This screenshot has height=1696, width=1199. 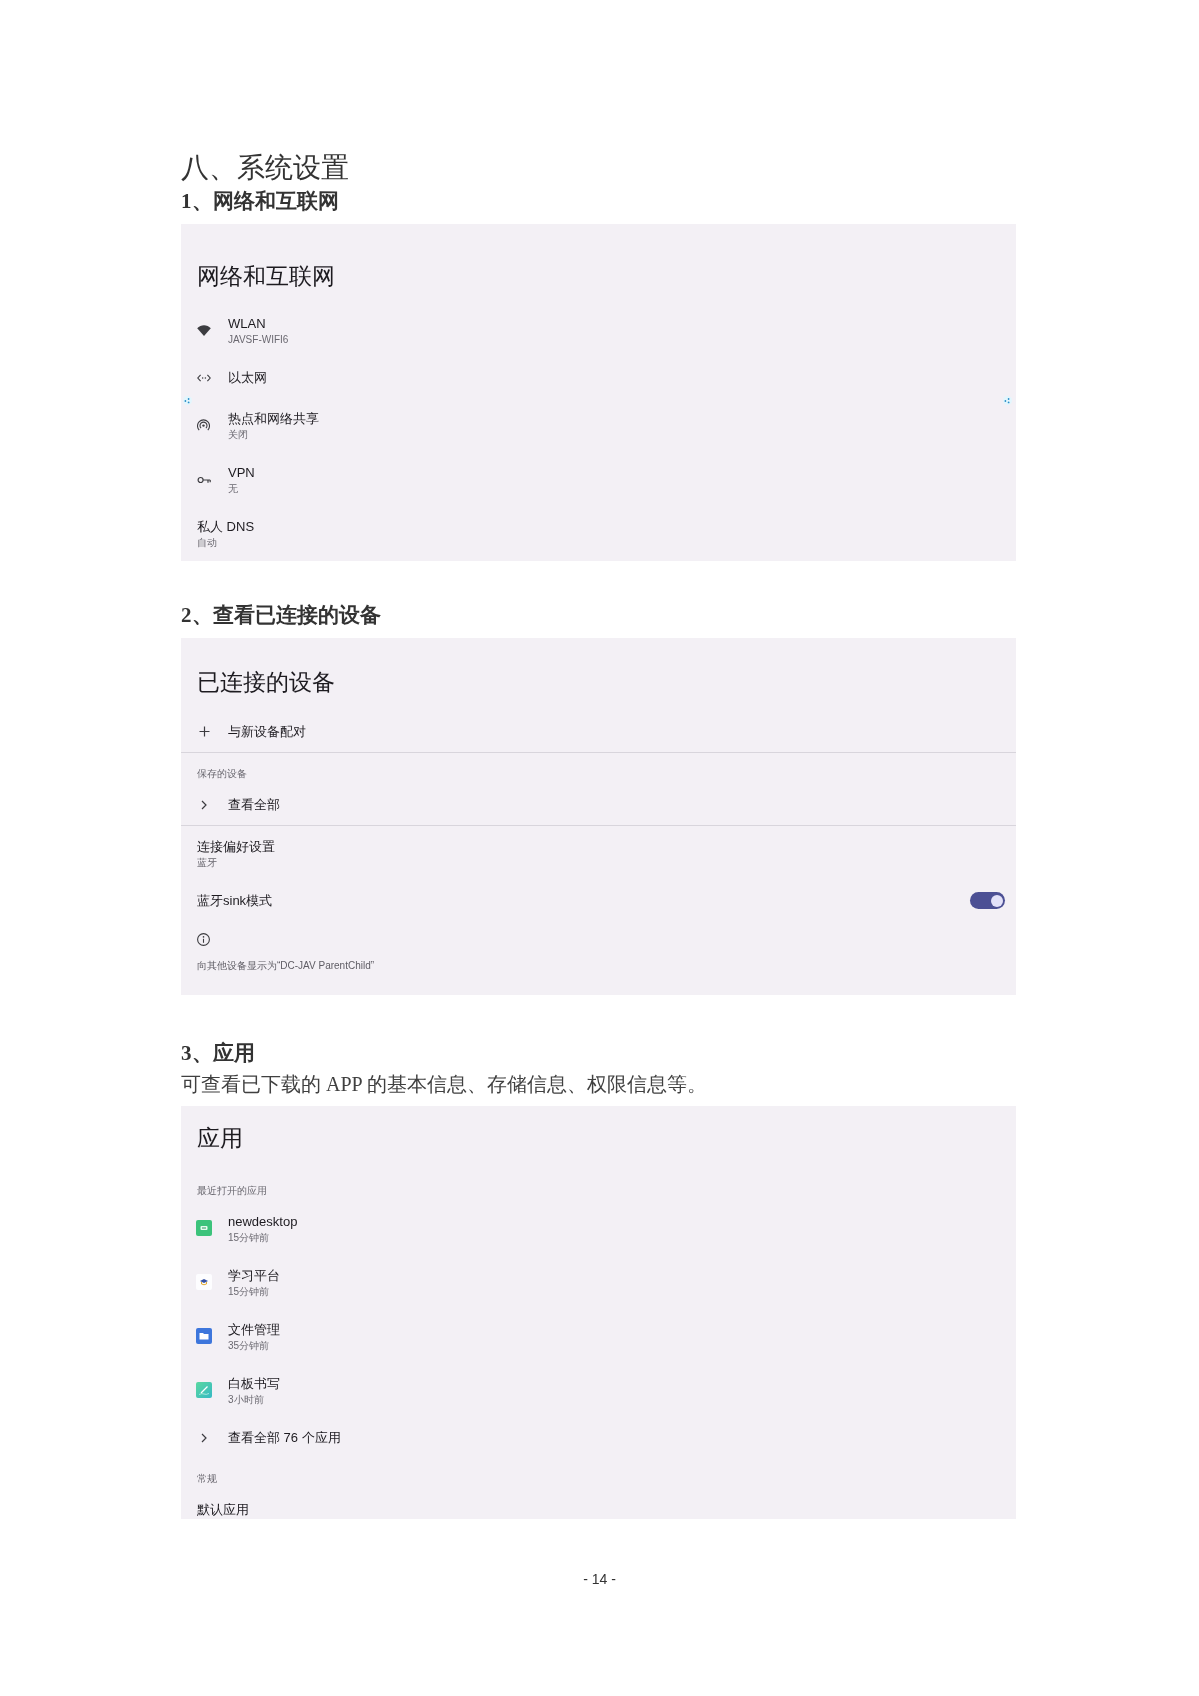 I want to click on setting-summary: 无, so click(x=233, y=488).